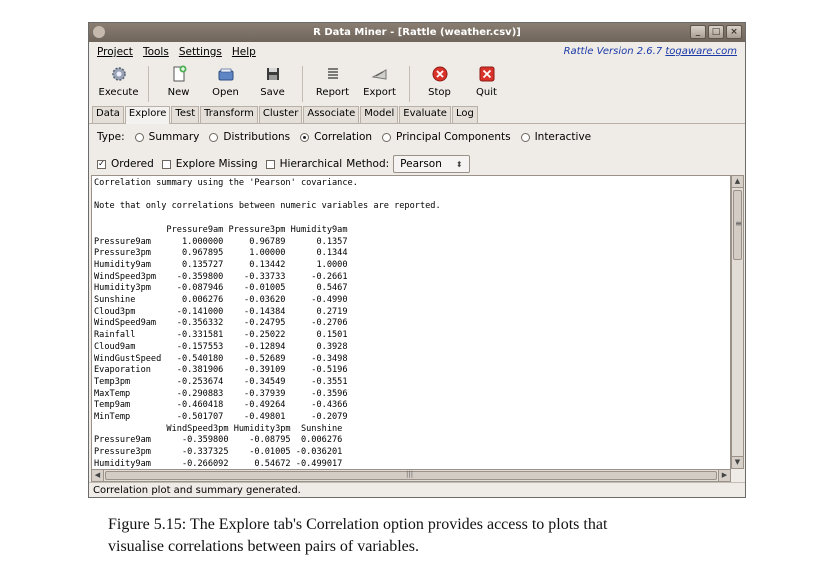 This screenshot has height=575, width=835. Describe the element at coordinates (459, 164) in the screenshot. I see `select-arrows-icon: ⬍` at that location.